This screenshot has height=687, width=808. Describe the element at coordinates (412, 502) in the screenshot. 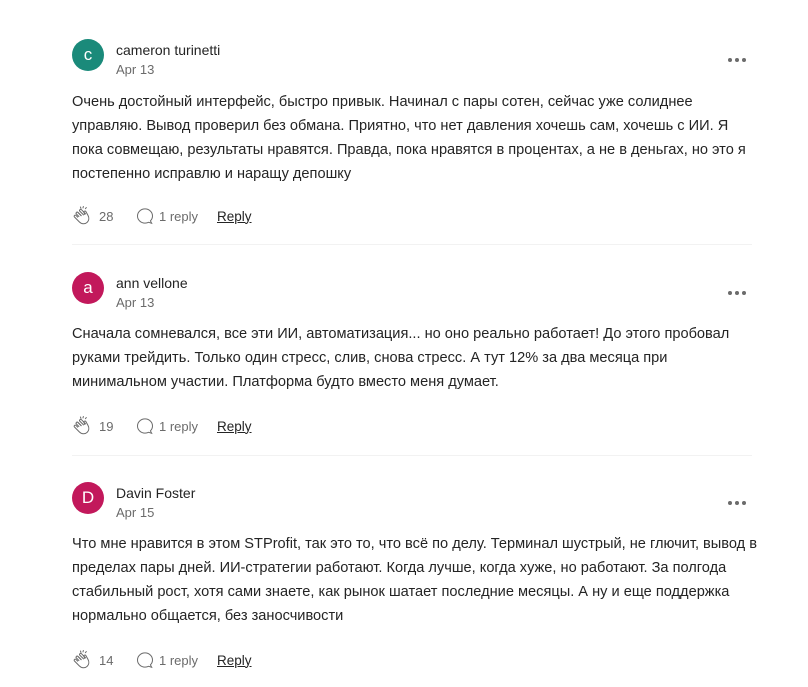

I see `comment-header: D Davin Foster Apr 15` at that location.